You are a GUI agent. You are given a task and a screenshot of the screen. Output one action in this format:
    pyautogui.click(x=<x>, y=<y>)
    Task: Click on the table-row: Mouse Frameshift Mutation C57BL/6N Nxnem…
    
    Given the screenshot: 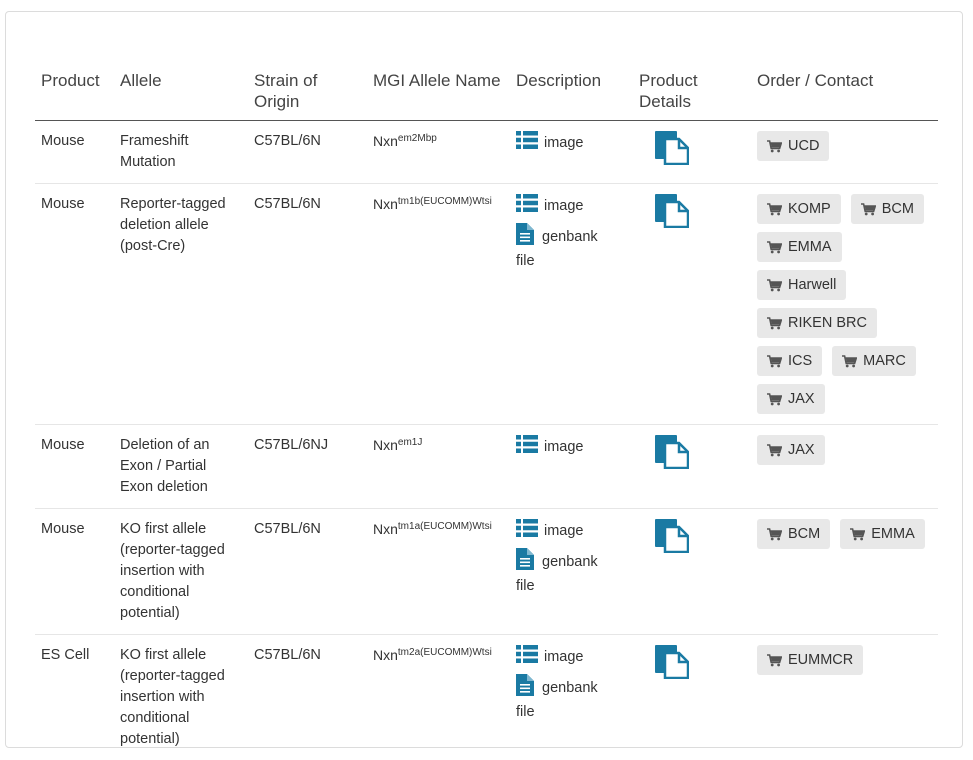 What is the action you would take?
    pyautogui.click(x=486, y=152)
    